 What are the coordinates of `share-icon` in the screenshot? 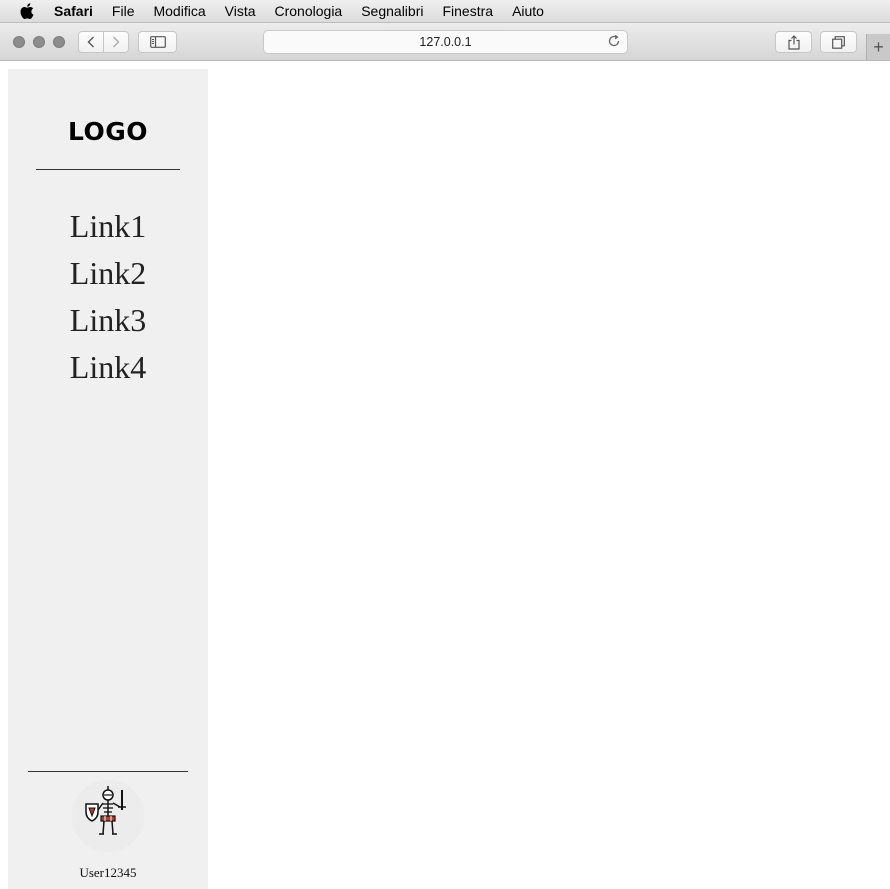 It's located at (793, 42).